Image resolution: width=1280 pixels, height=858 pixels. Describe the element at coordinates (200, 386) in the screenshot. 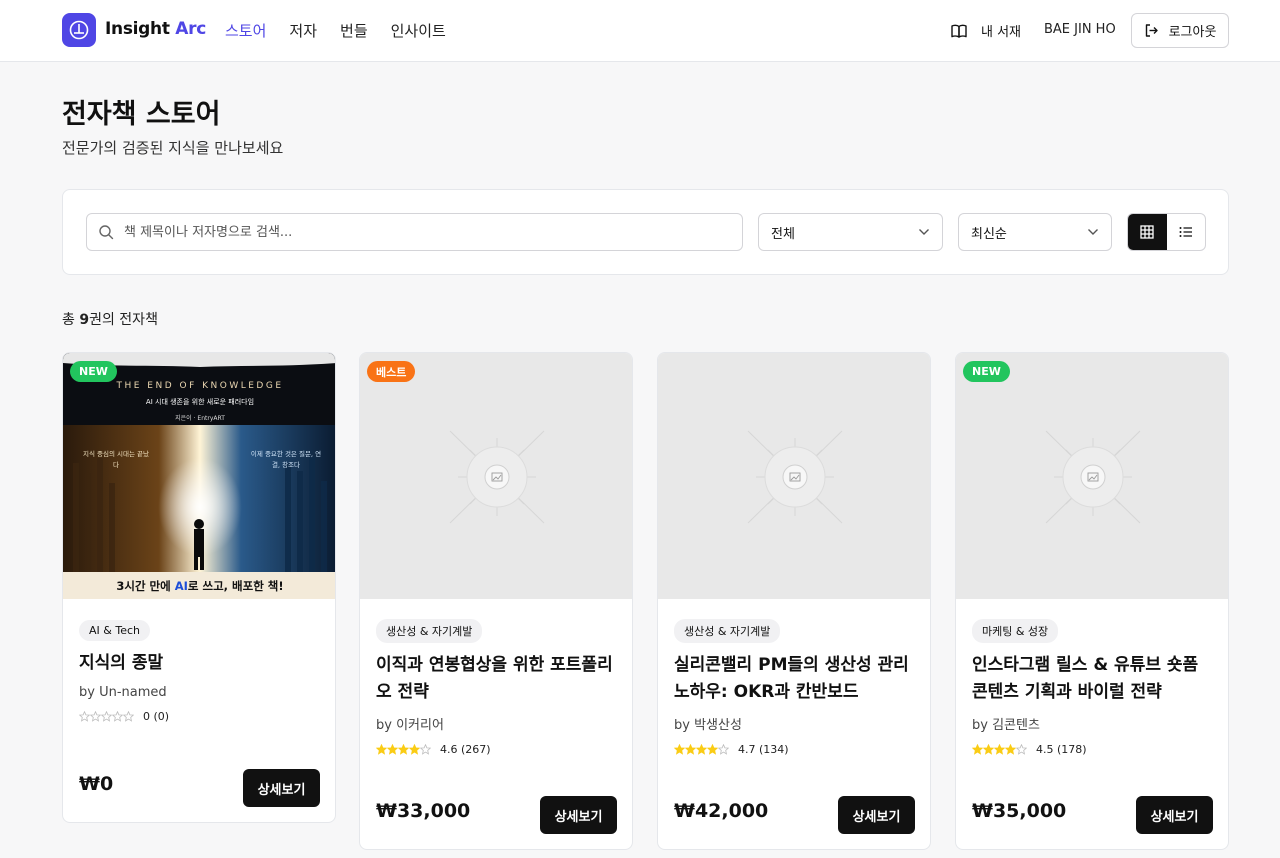

I see `cover-headline: THE END OF KNOWLEDGE` at that location.